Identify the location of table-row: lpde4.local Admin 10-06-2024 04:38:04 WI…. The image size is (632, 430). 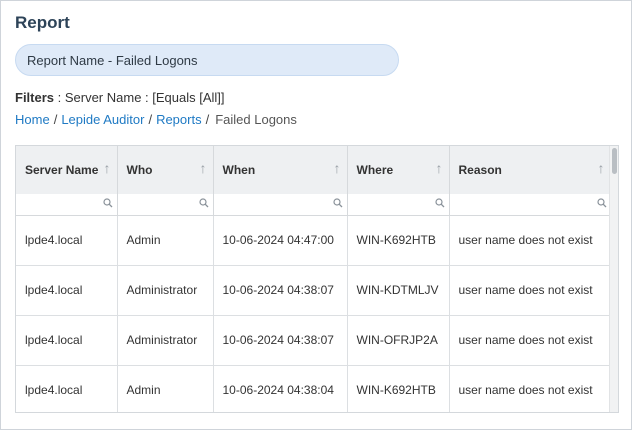
(314, 388).